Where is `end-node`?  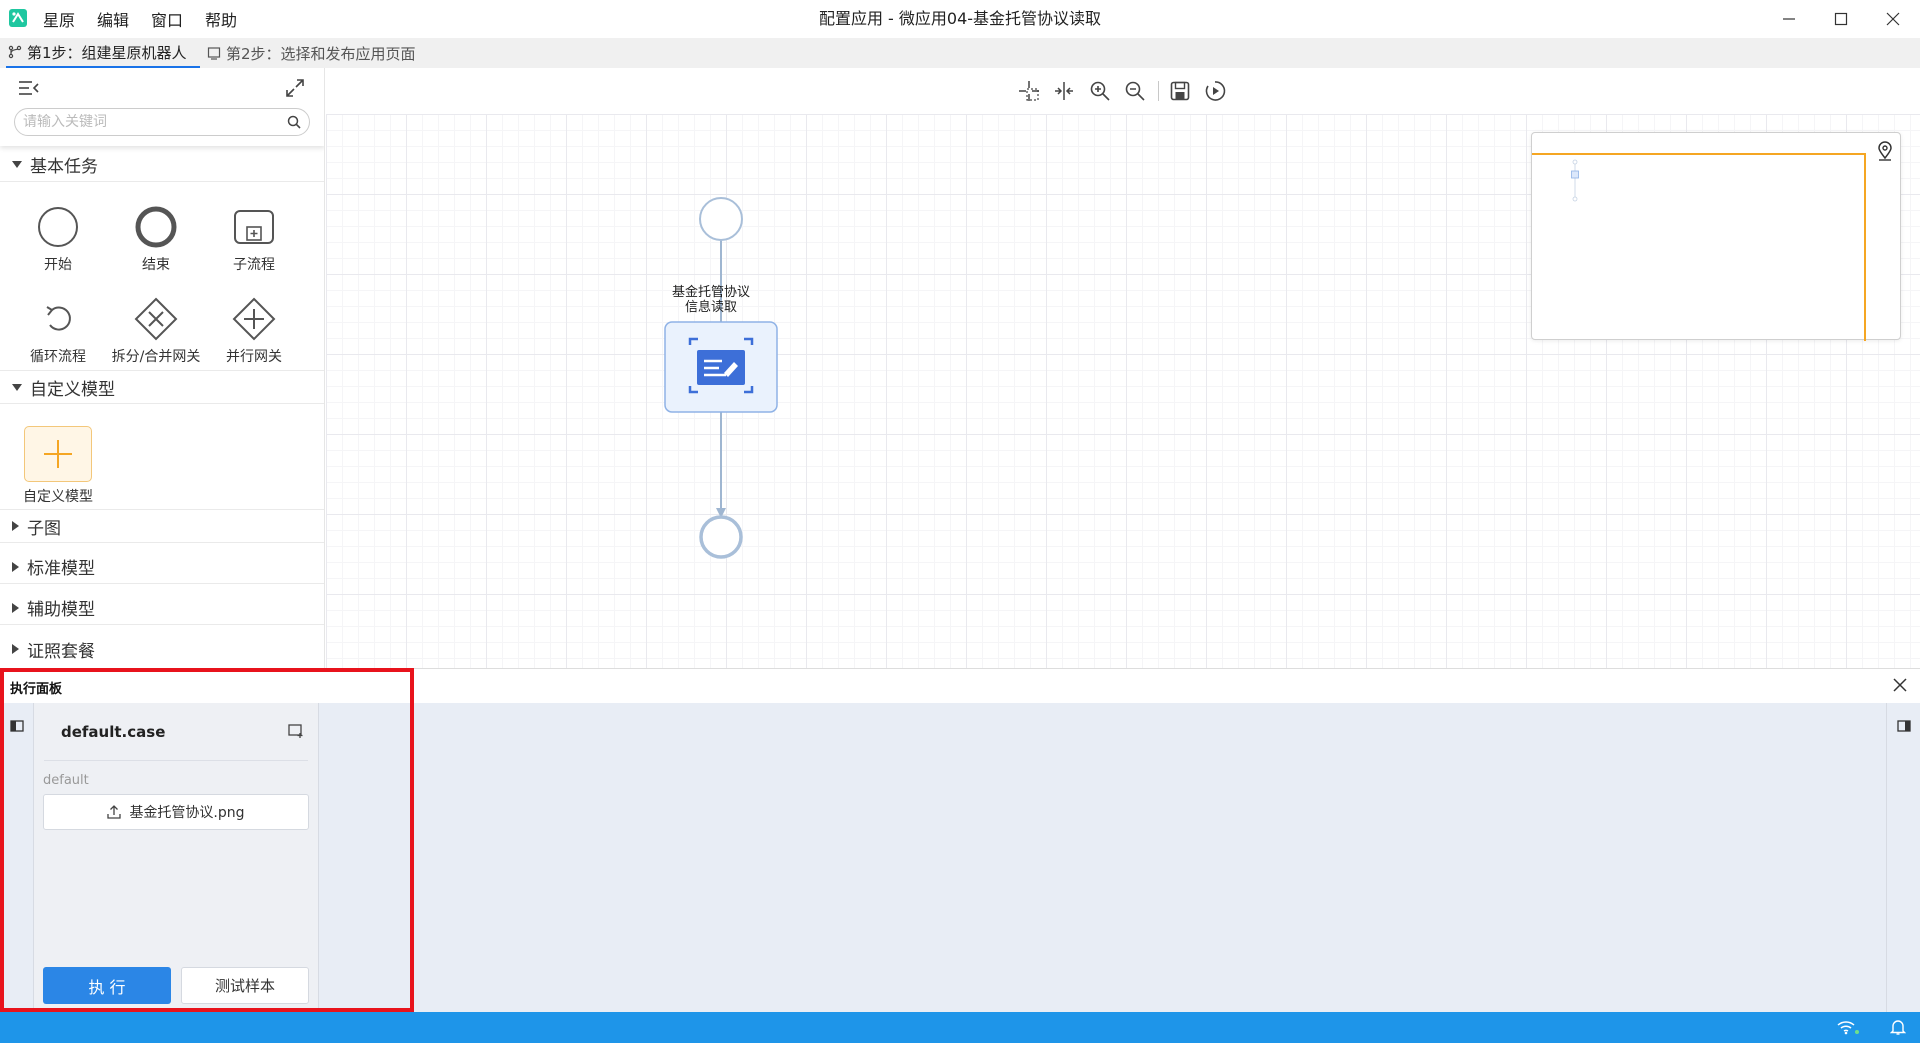
end-node is located at coordinates (721, 537).